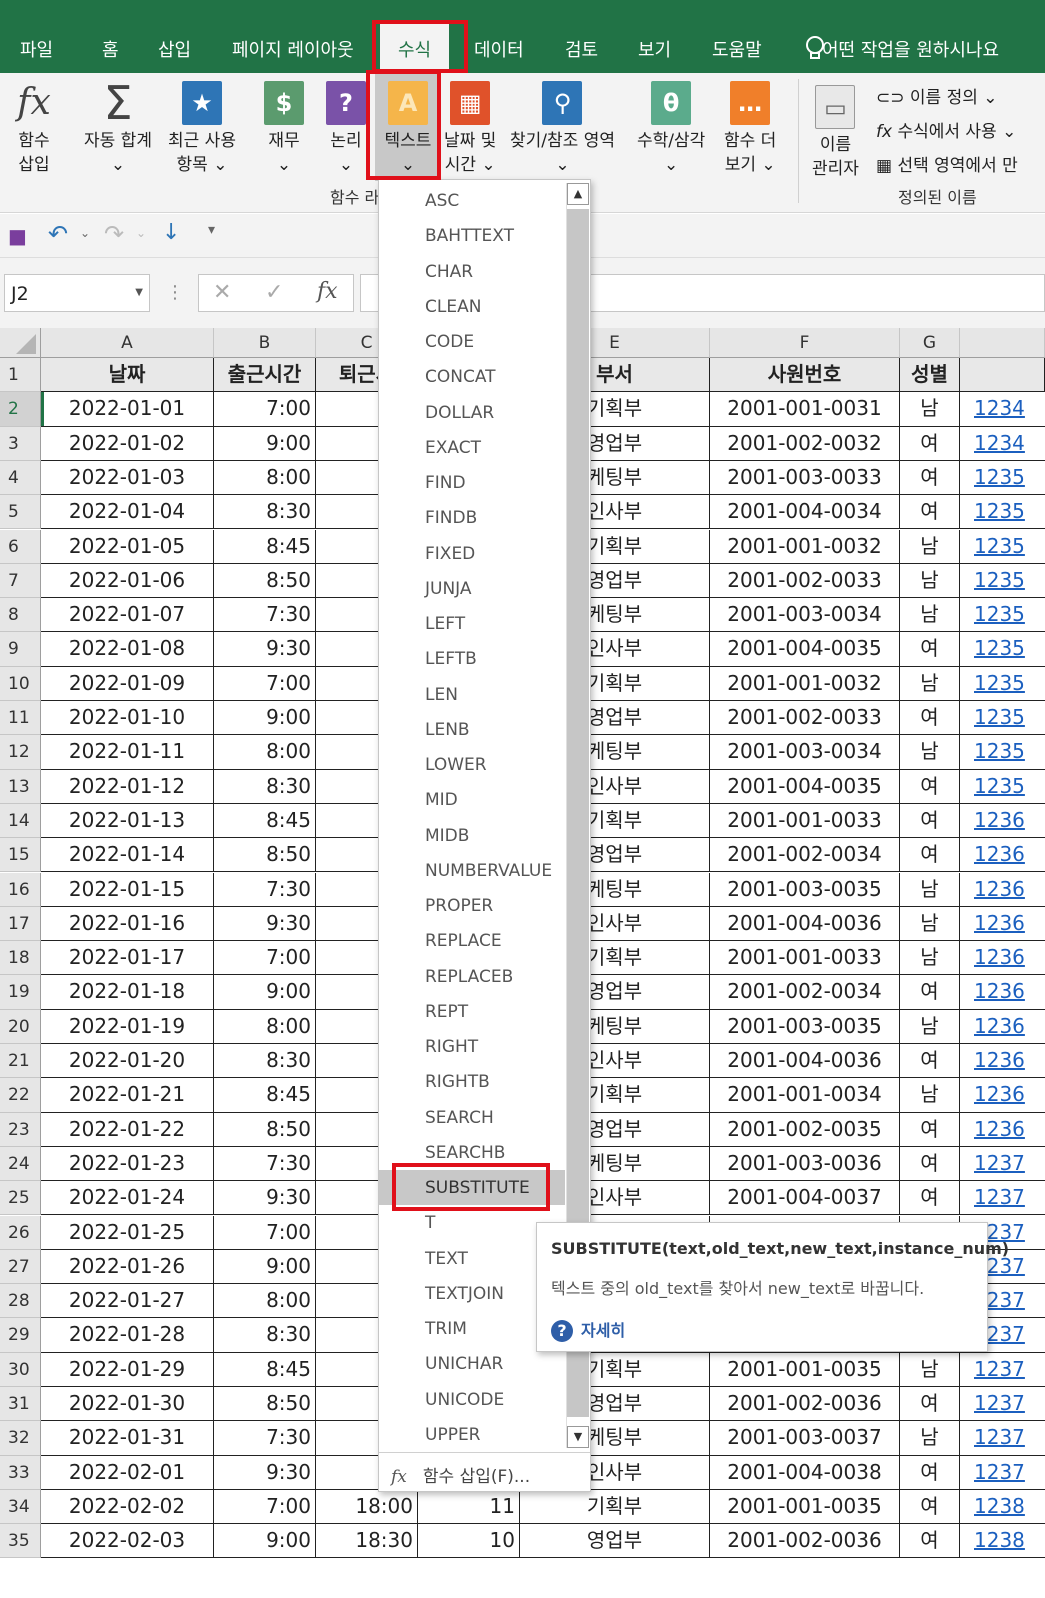  What do you see at coordinates (20, 1507) in the screenshot?
I see `row-header: 34` at bounding box center [20, 1507].